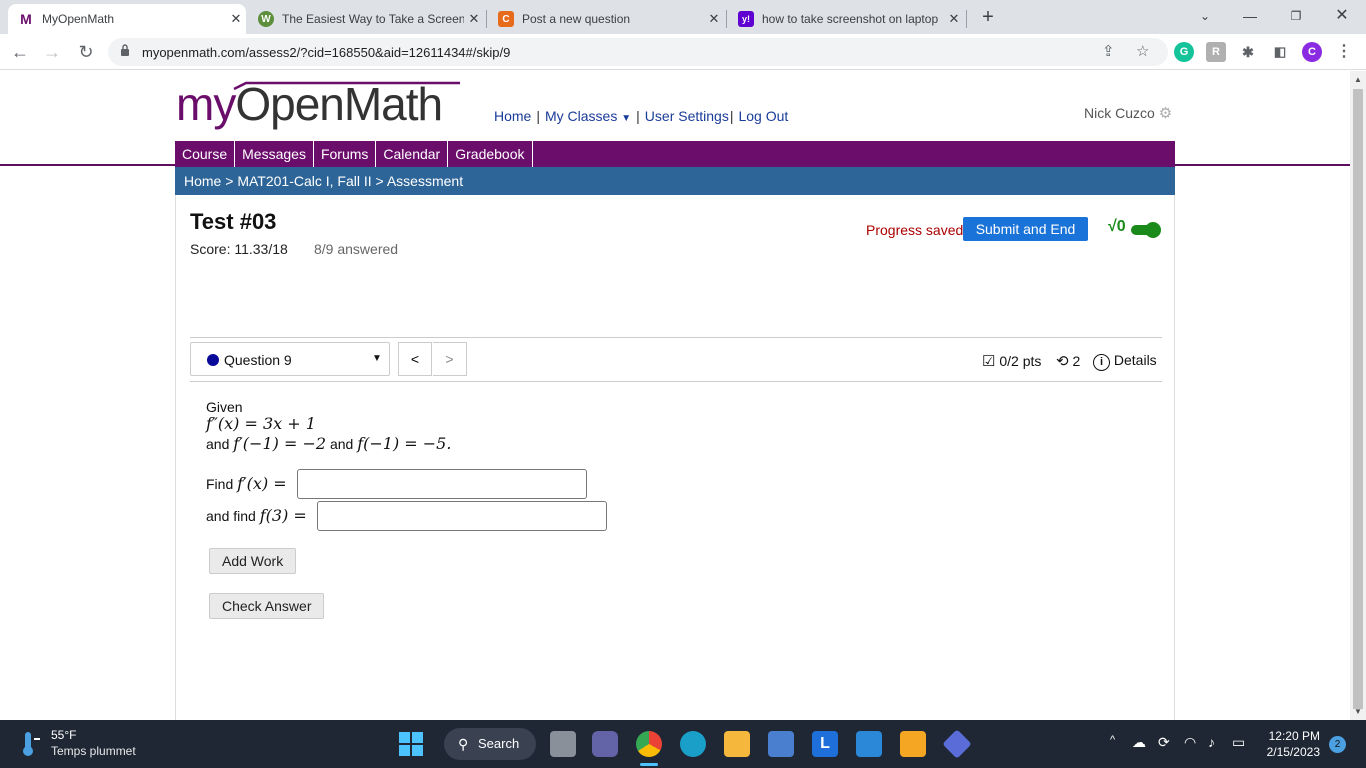  I want to click on points-display: ☑ 0/2 pts, so click(1012, 361).